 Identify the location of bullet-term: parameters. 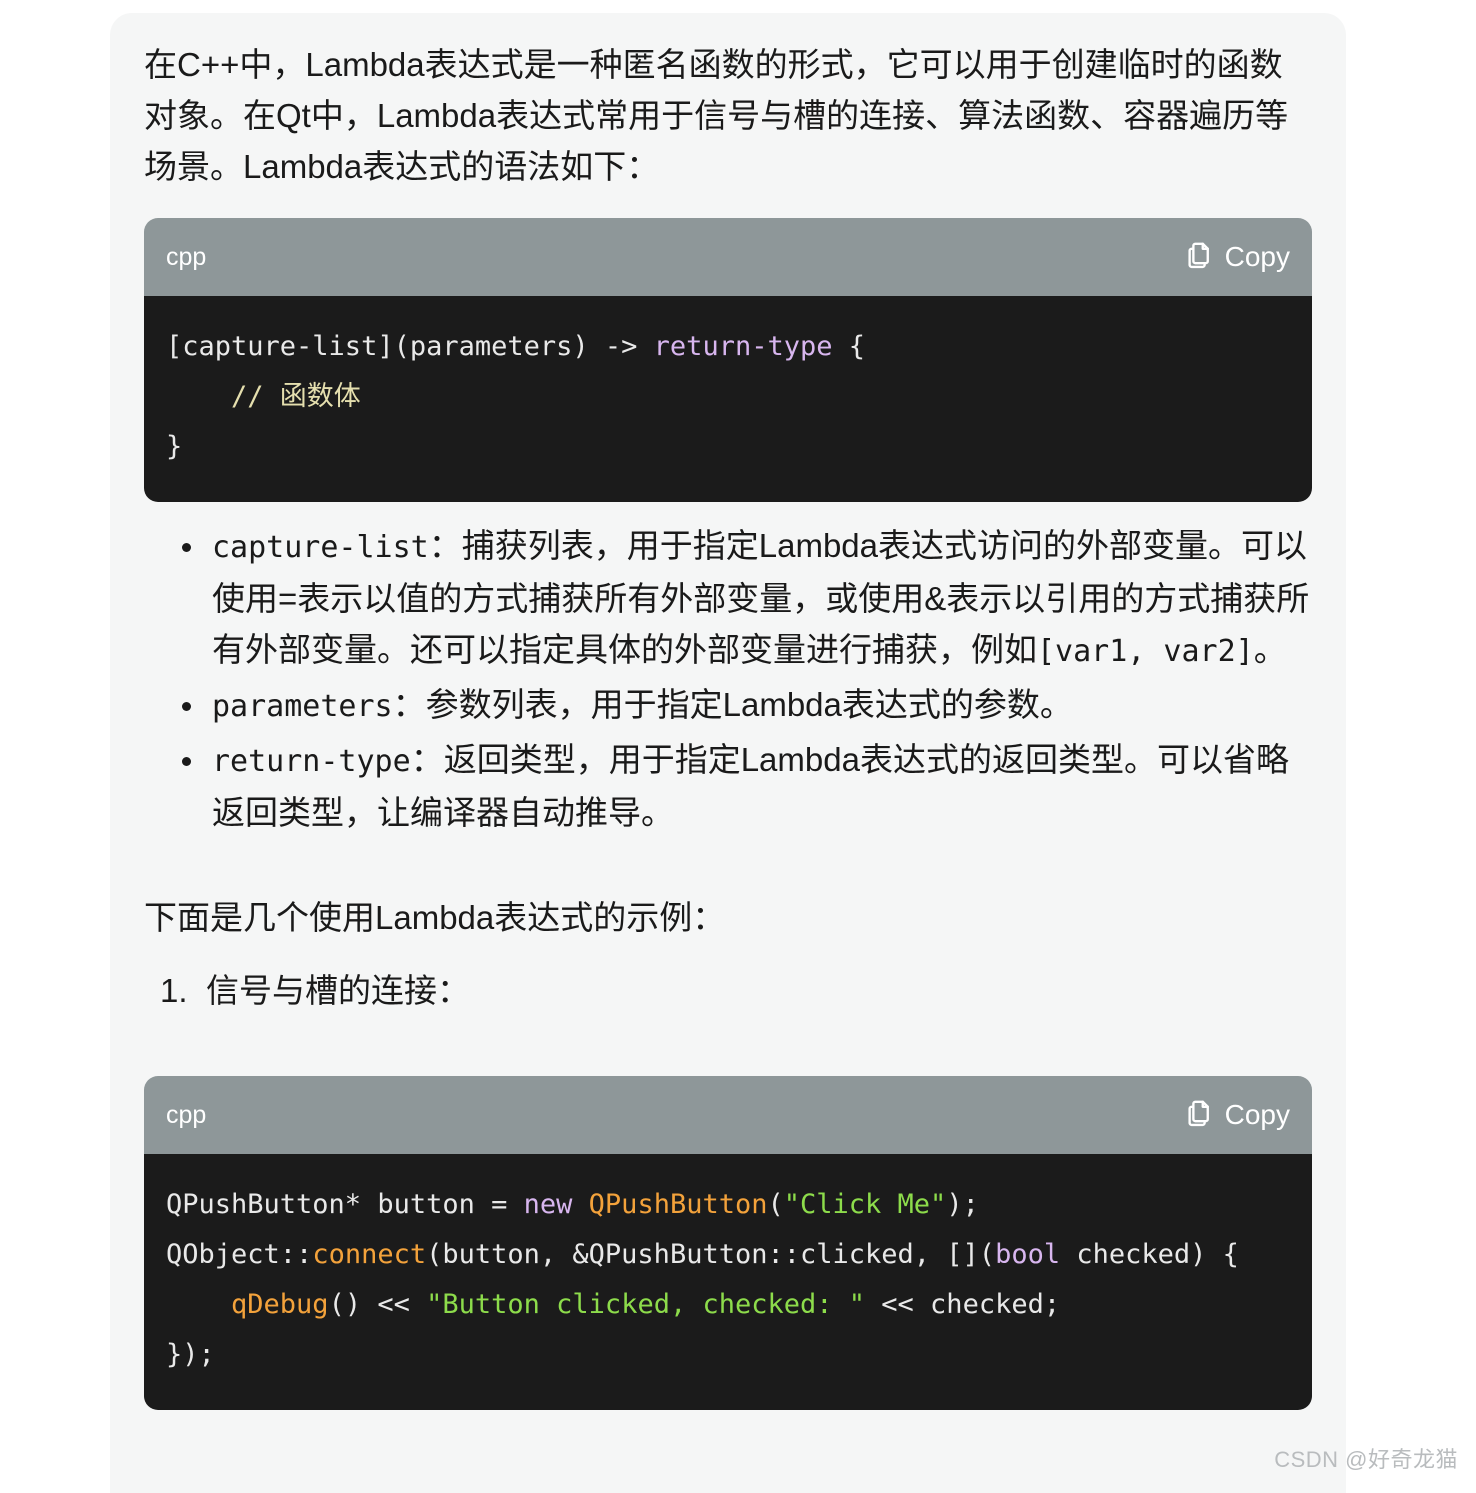
(302, 706).